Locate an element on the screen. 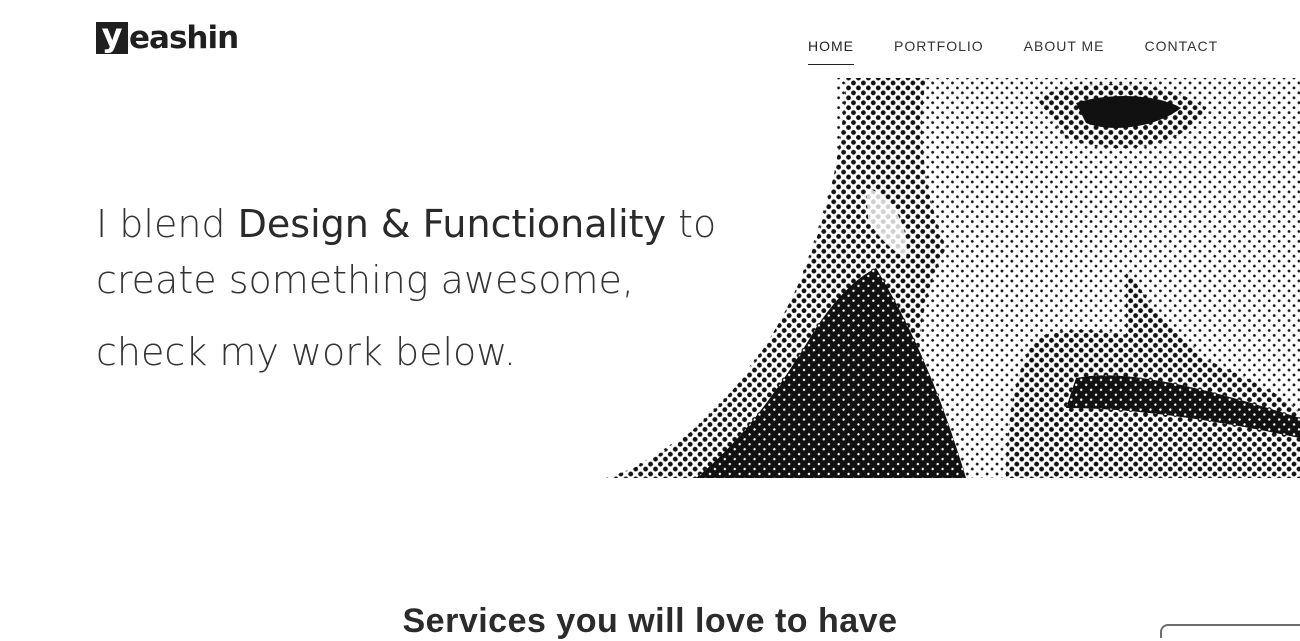 This screenshot has height=641, width=1300. nav-home: HOME is located at coordinates (831, 51).